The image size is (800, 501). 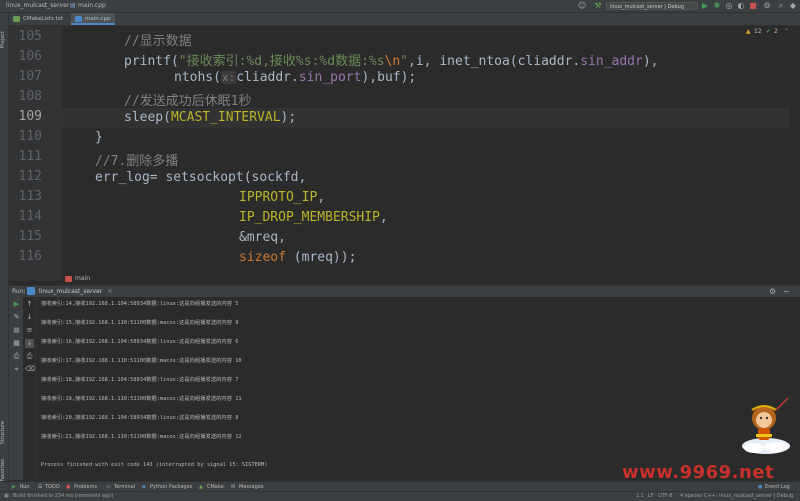 I want to click on settings-icon: ⚙, so click(x=767, y=6).